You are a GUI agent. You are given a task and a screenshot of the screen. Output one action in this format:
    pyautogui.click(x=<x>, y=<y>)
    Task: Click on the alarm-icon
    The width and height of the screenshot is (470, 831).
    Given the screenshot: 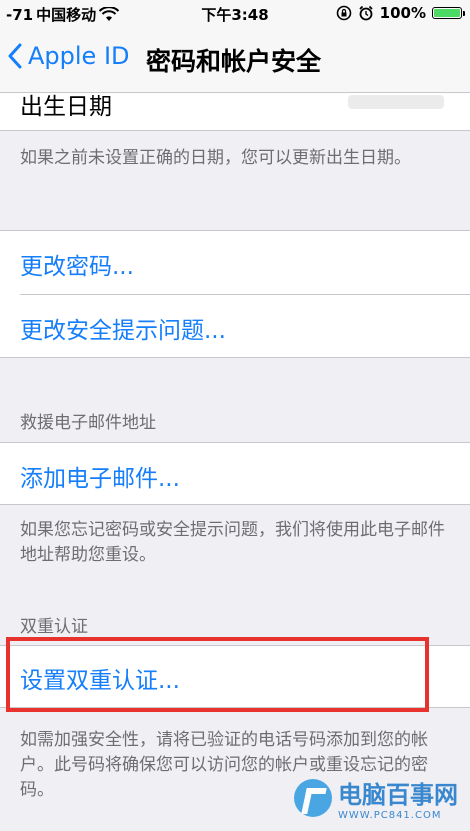 What is the action you would take?
    pyautogui.click(x=366, y=13)
    